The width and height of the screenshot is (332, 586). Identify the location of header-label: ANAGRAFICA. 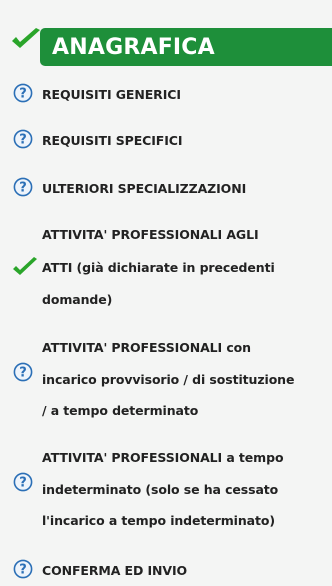
(133, 47).